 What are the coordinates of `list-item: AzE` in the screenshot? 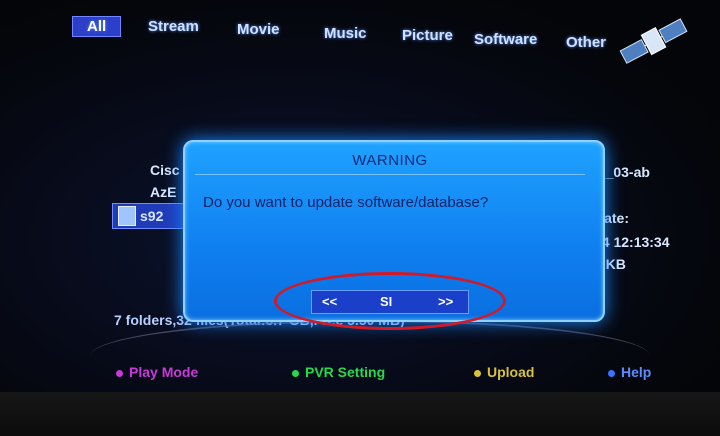 It's located at (163, 192).